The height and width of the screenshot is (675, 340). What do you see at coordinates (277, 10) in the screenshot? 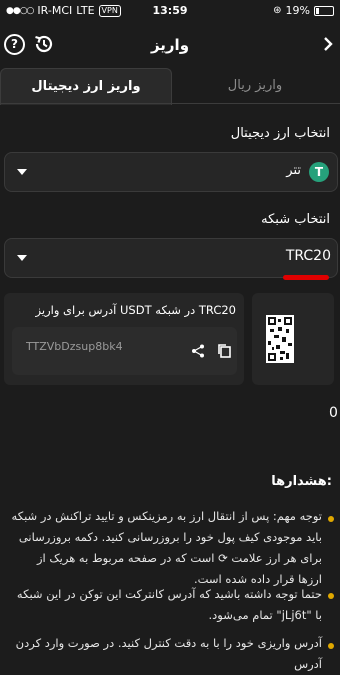
I see `rotation-lock-icon: ⊛` at bounding box center [277, 10].